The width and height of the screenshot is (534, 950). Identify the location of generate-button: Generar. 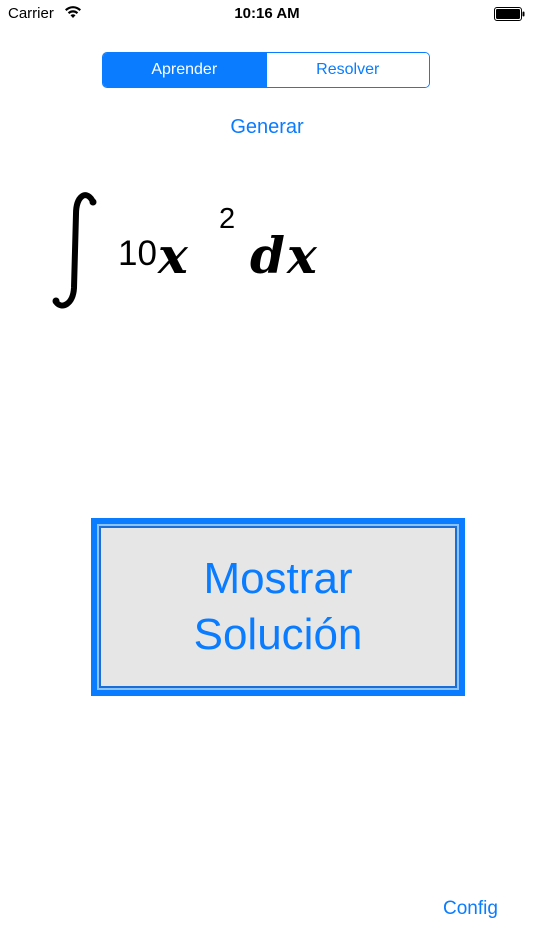
(267, 127).